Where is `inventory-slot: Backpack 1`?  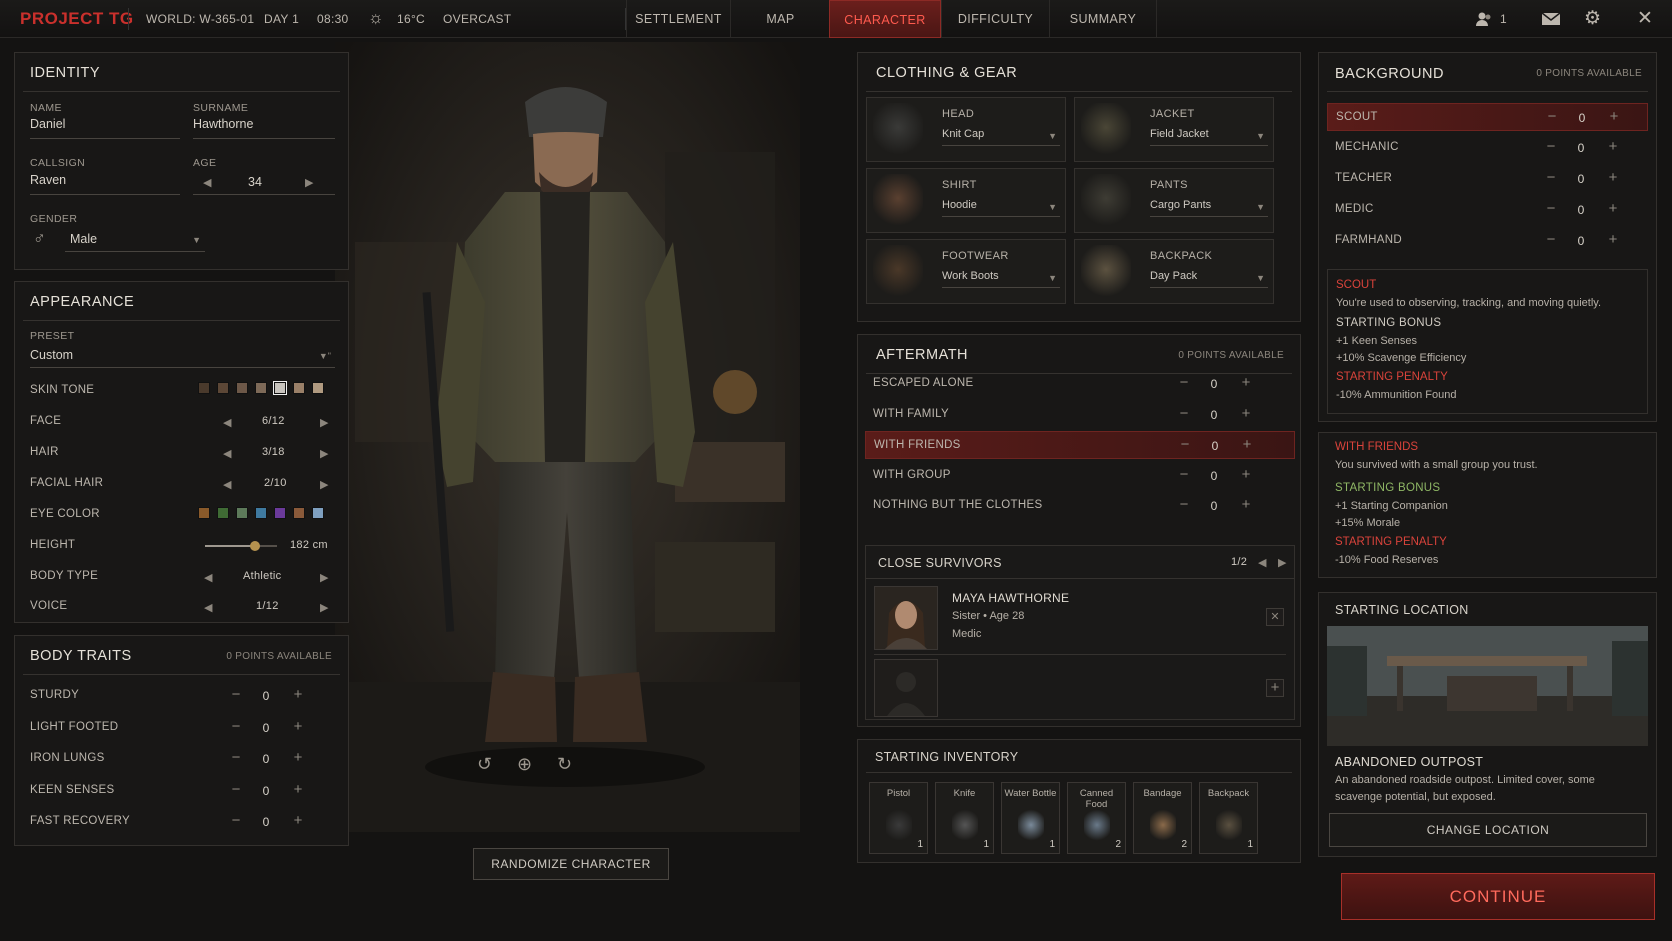
inventory-slot: Backpack 1 is located at coordinates (1228, 818).